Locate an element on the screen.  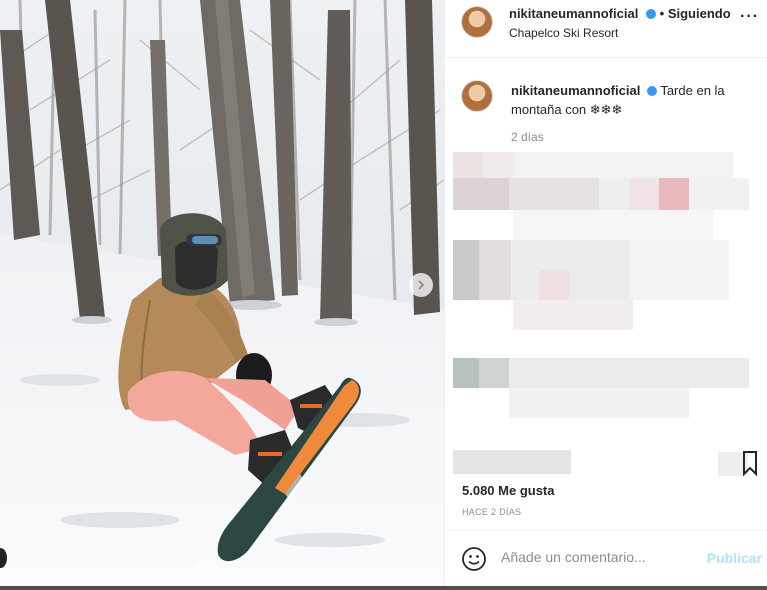
follow-status: • Siguiendo is located at coordinates (687, 13).